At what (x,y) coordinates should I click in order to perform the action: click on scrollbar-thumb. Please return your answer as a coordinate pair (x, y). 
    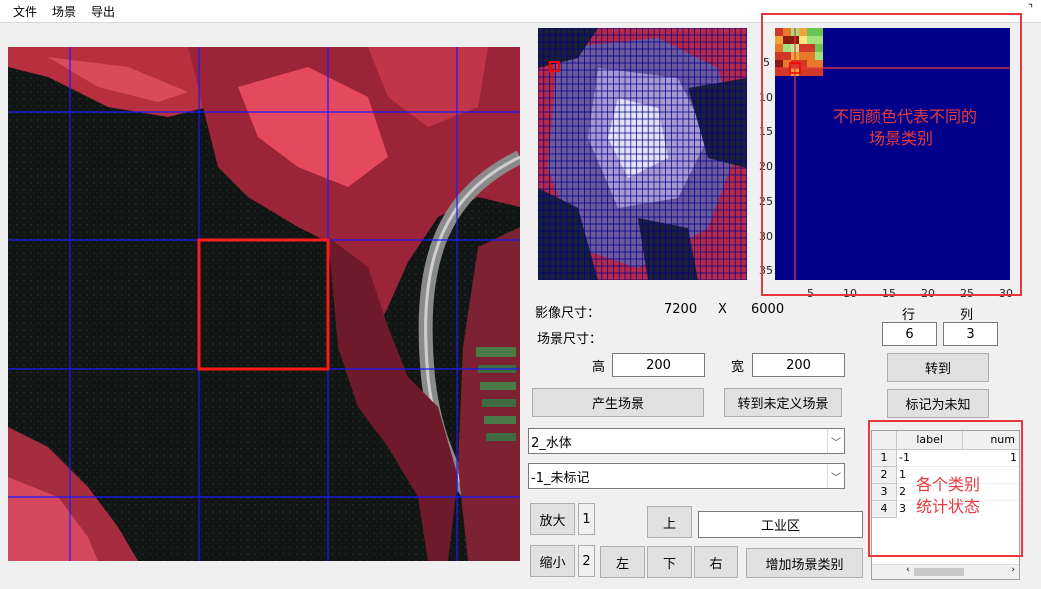
    Looking at the image, I should click on (939, 572).